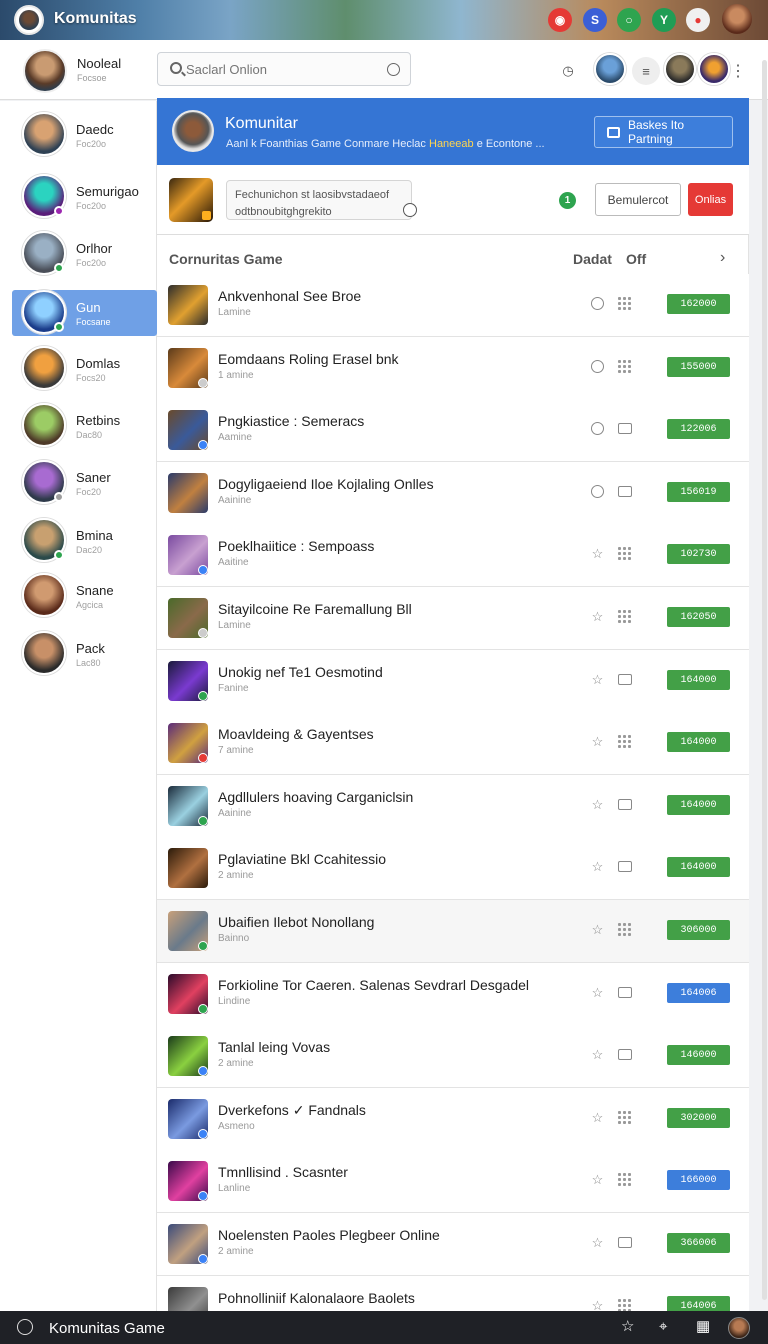  Describe the element at coordinates (453, 931) in the screenshot. I see `game-row: Ubaifien Ilebot Nonollang Bainno ☆ 306000` at that location.